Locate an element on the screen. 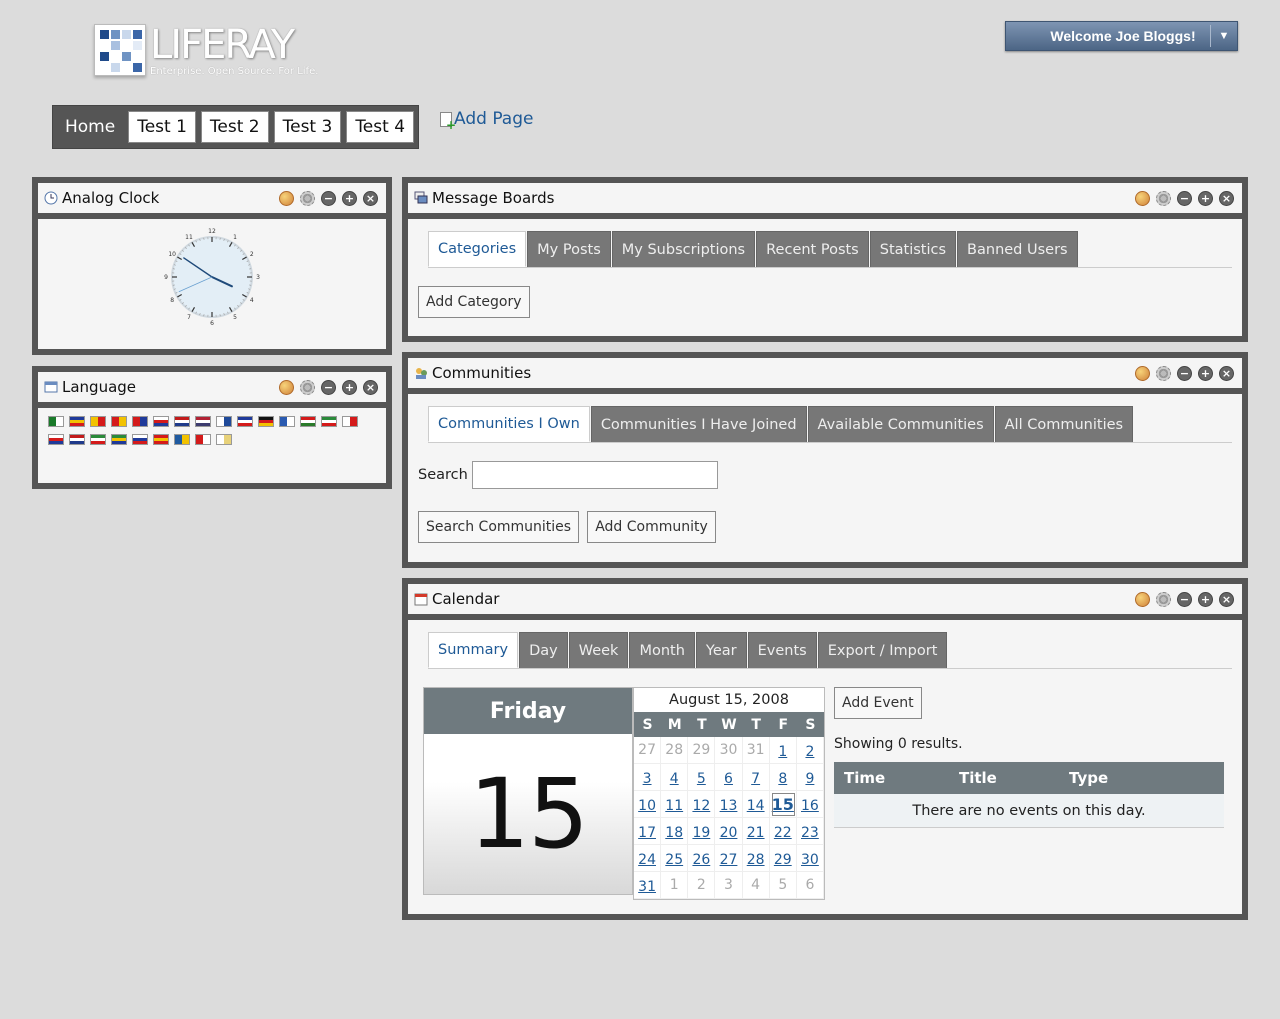 The height and width of the screenshot is (1019, 1280). calendar-day: 4 is located at coordinates (675, 777).